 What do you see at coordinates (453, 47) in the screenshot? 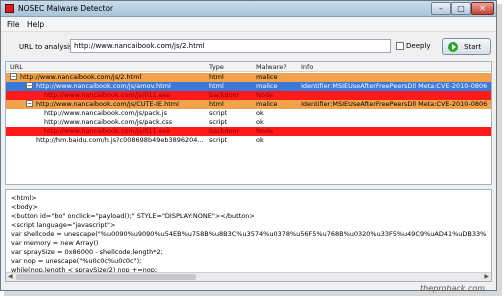
I see `play-icon` at bounding box center [453, 47].